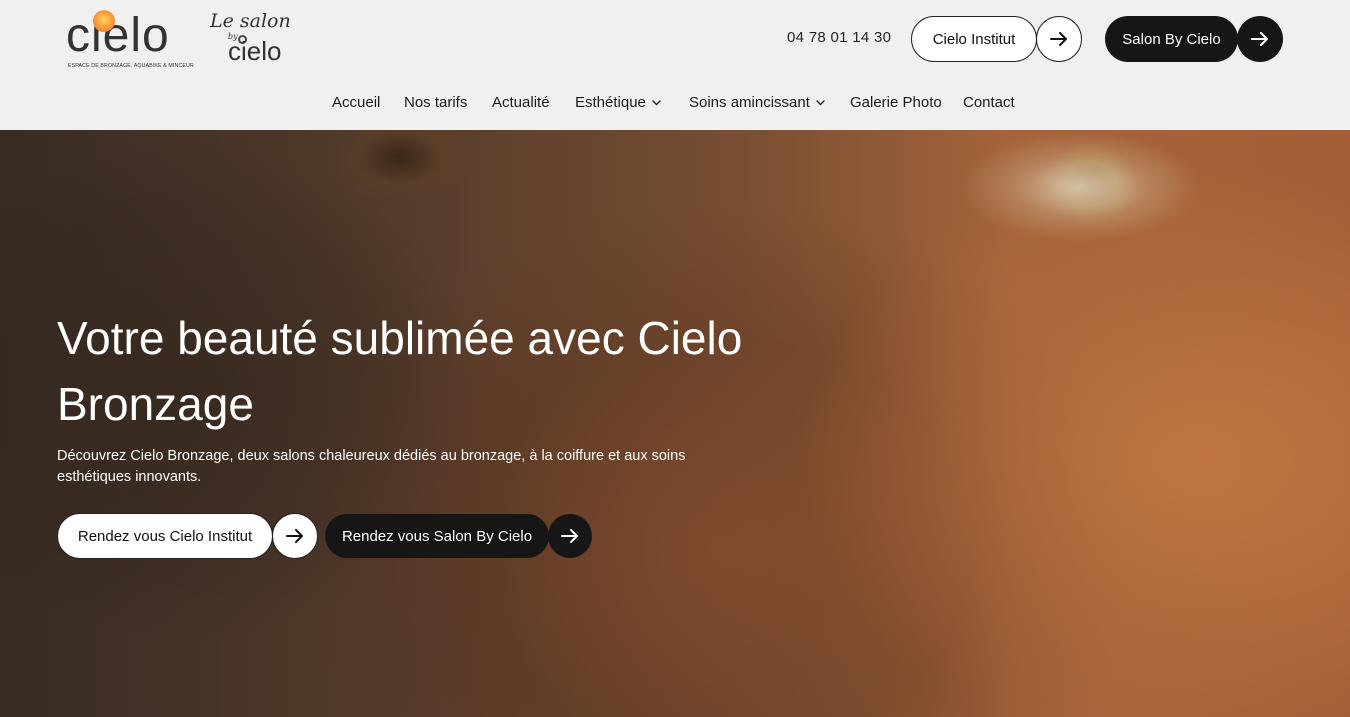 This screenshot has height=717, width=1350. I want to click on nav-item-galerie-photo: Galerie Photo, so click(896, 102).